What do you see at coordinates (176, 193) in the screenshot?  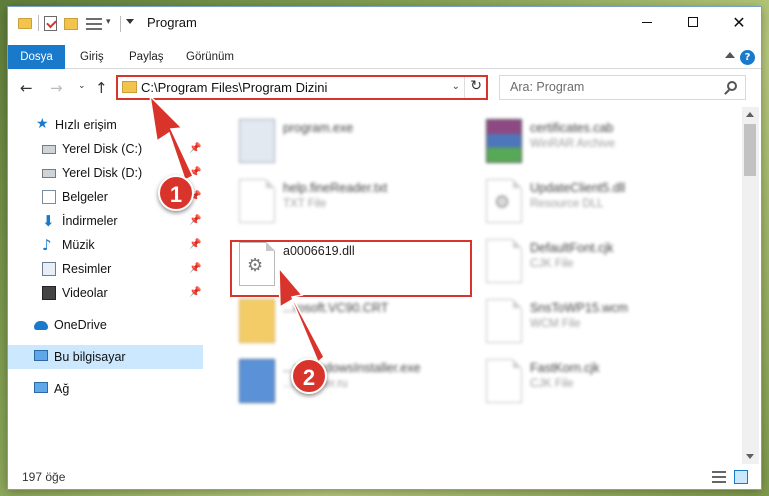 I see `step-1-badge: 1` at bounding box center [176, 193].